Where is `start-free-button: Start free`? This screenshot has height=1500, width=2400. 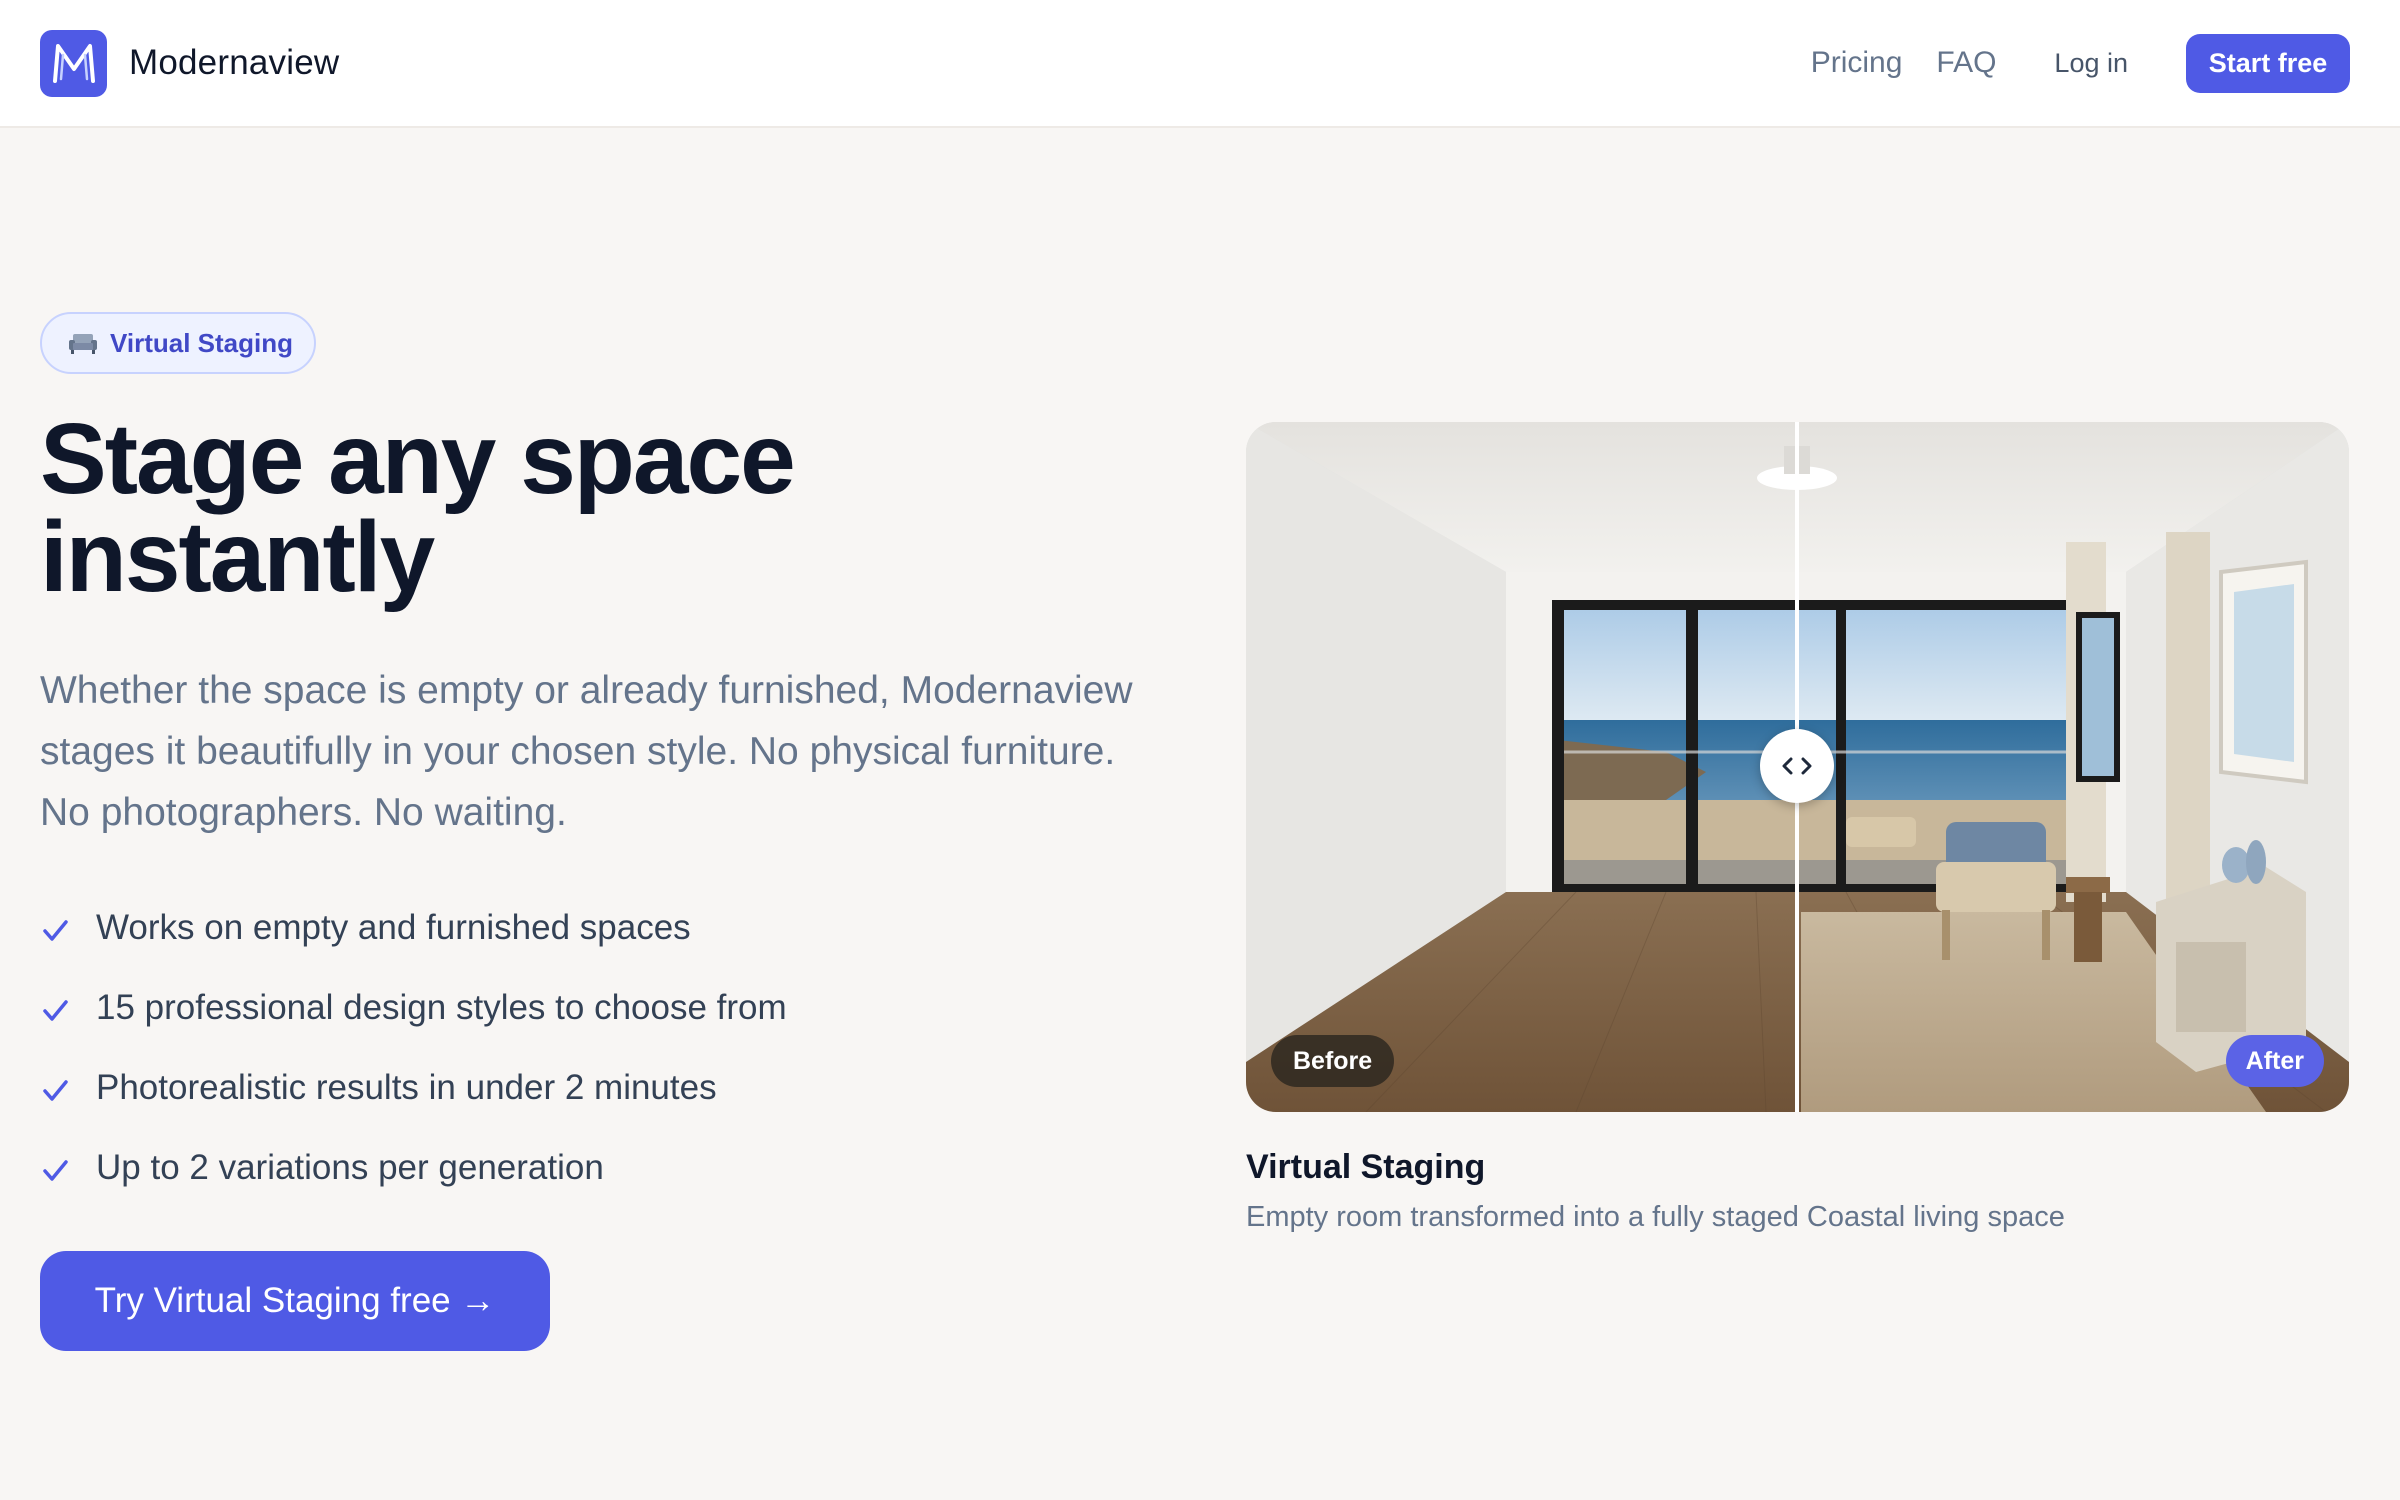 start-free-button: Start free is located at coordinates (2268, 63).